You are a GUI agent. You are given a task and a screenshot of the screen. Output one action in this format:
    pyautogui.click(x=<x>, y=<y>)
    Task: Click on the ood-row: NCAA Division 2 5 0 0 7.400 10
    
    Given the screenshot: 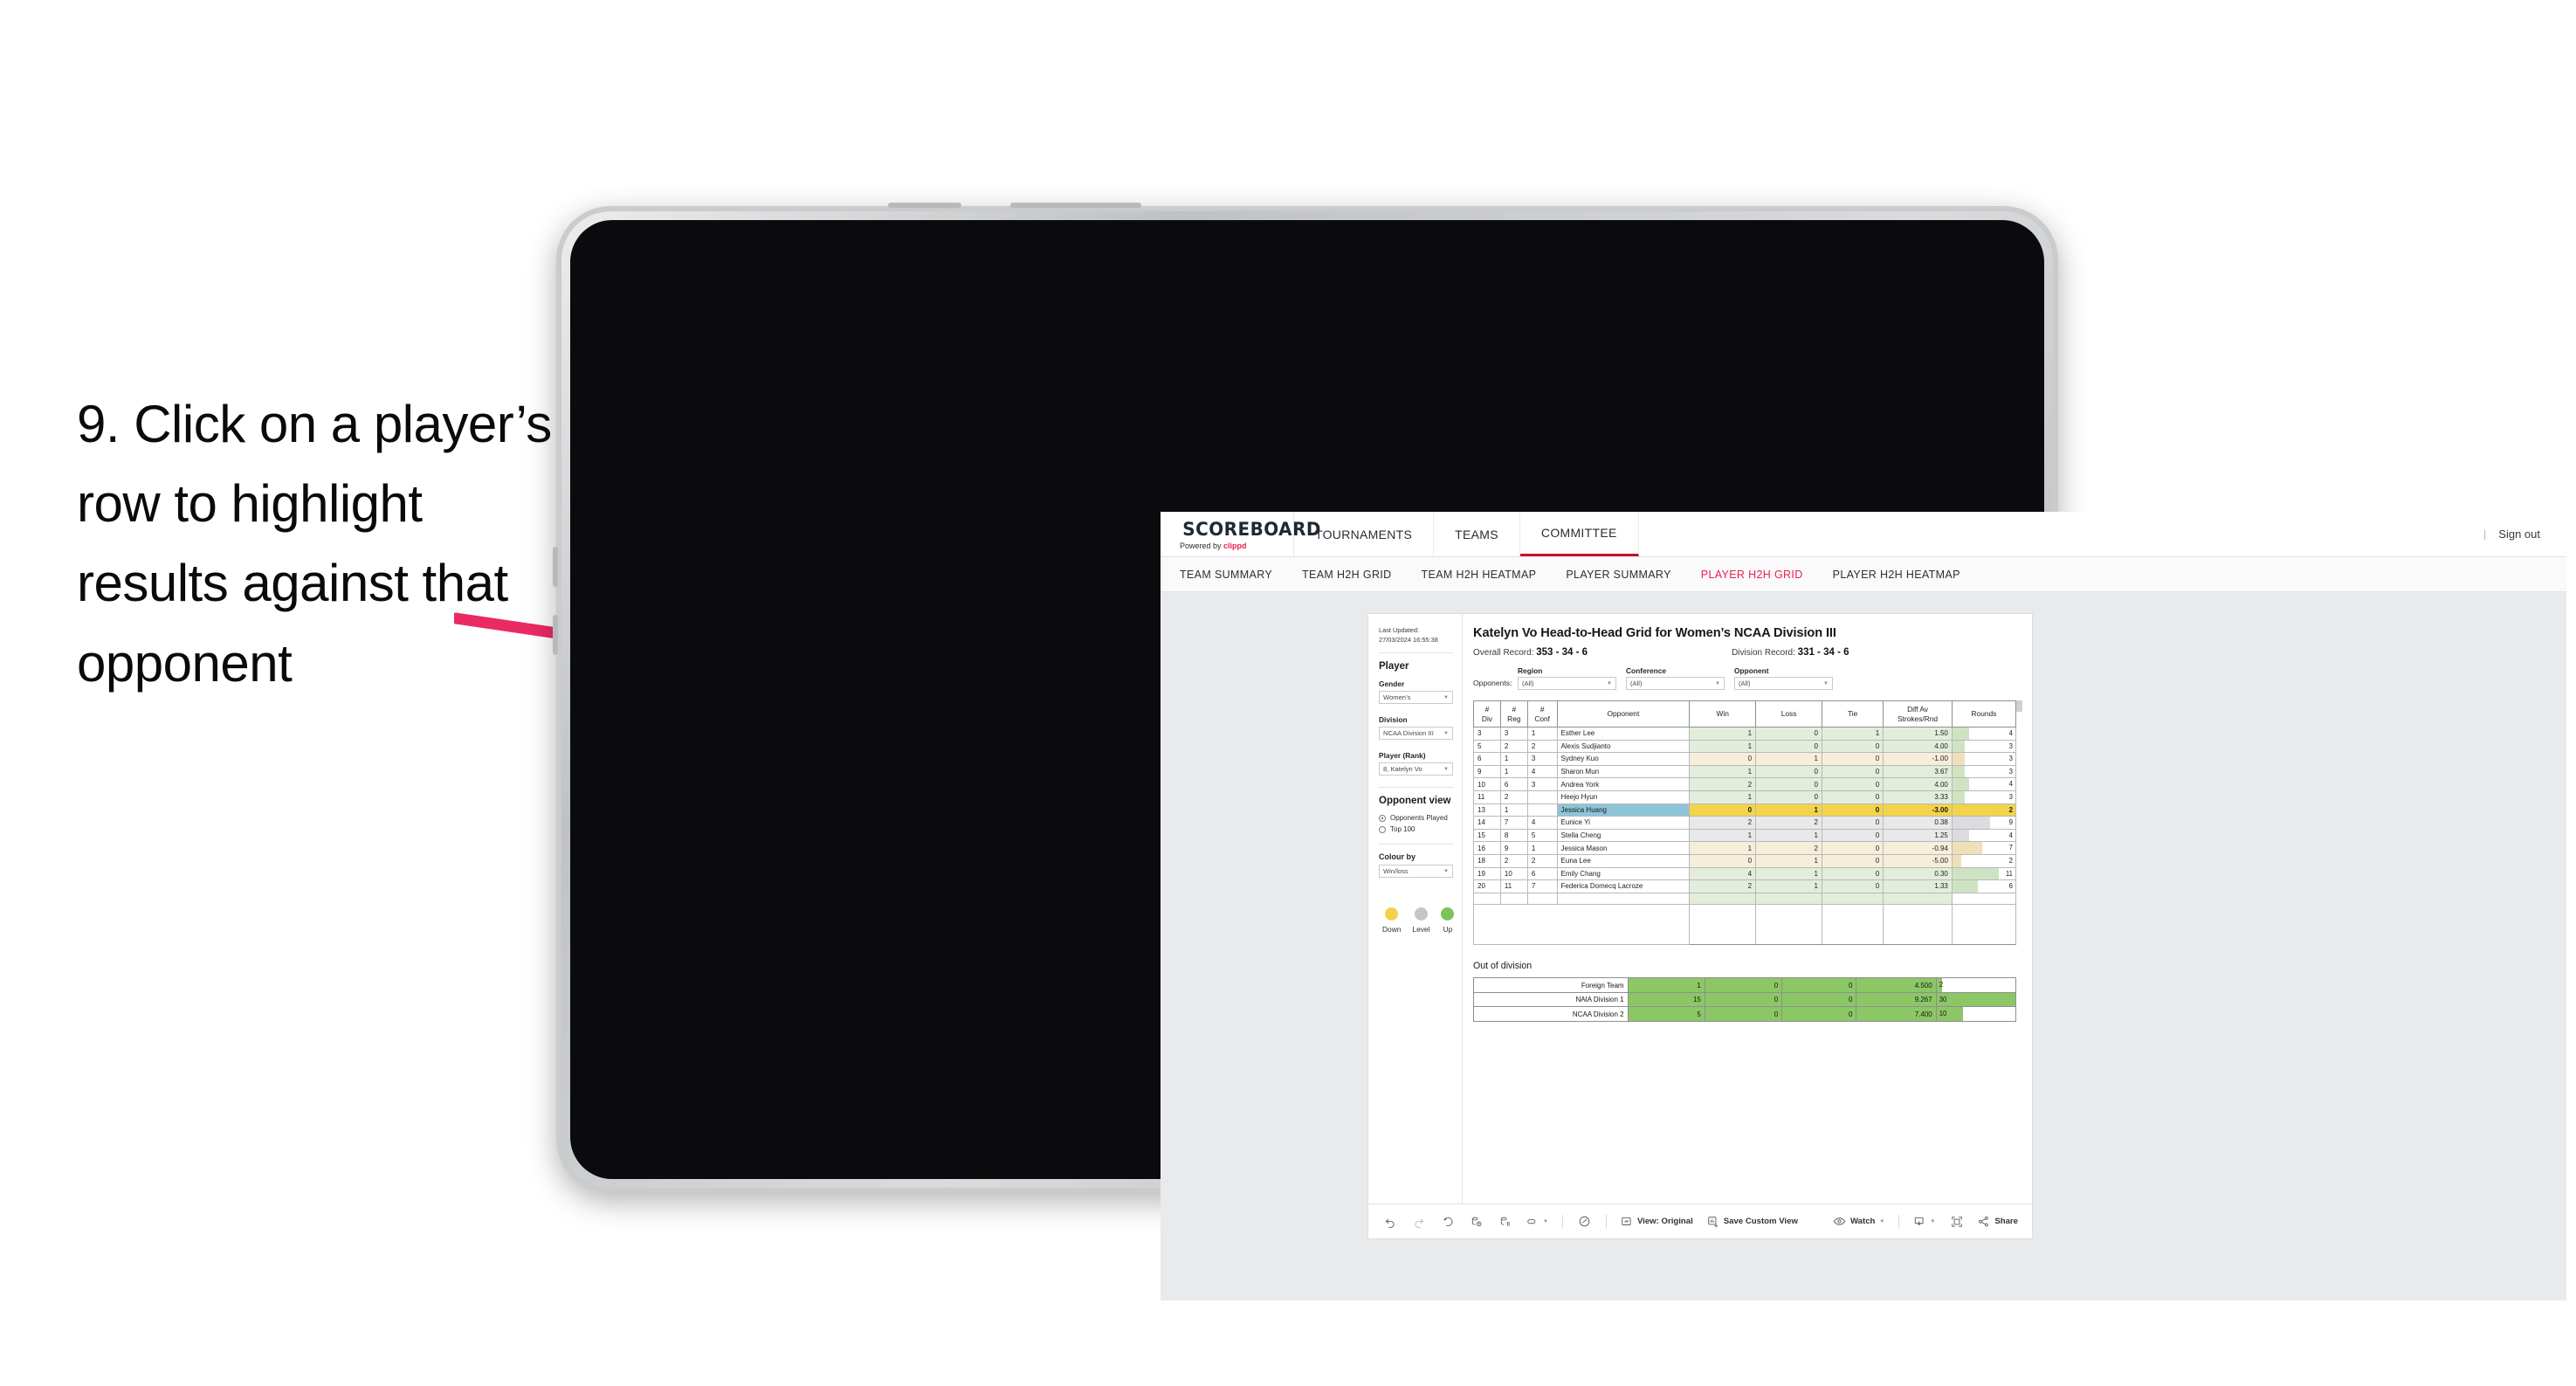 What is the action you would take?
    pyautogui.click(x=1745, y=1014)
    